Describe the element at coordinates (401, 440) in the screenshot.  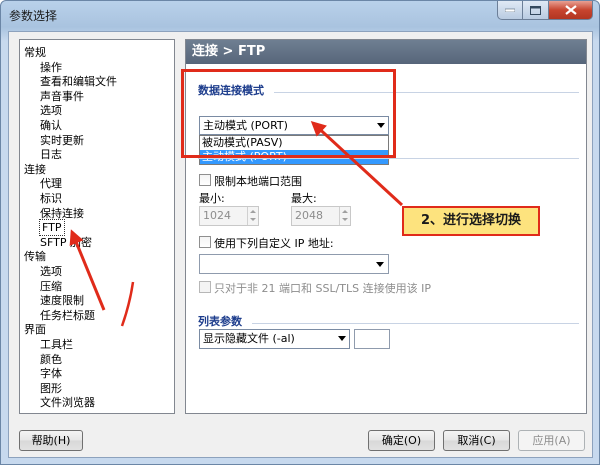
I see `ok-button: 确定(O)` at that location.